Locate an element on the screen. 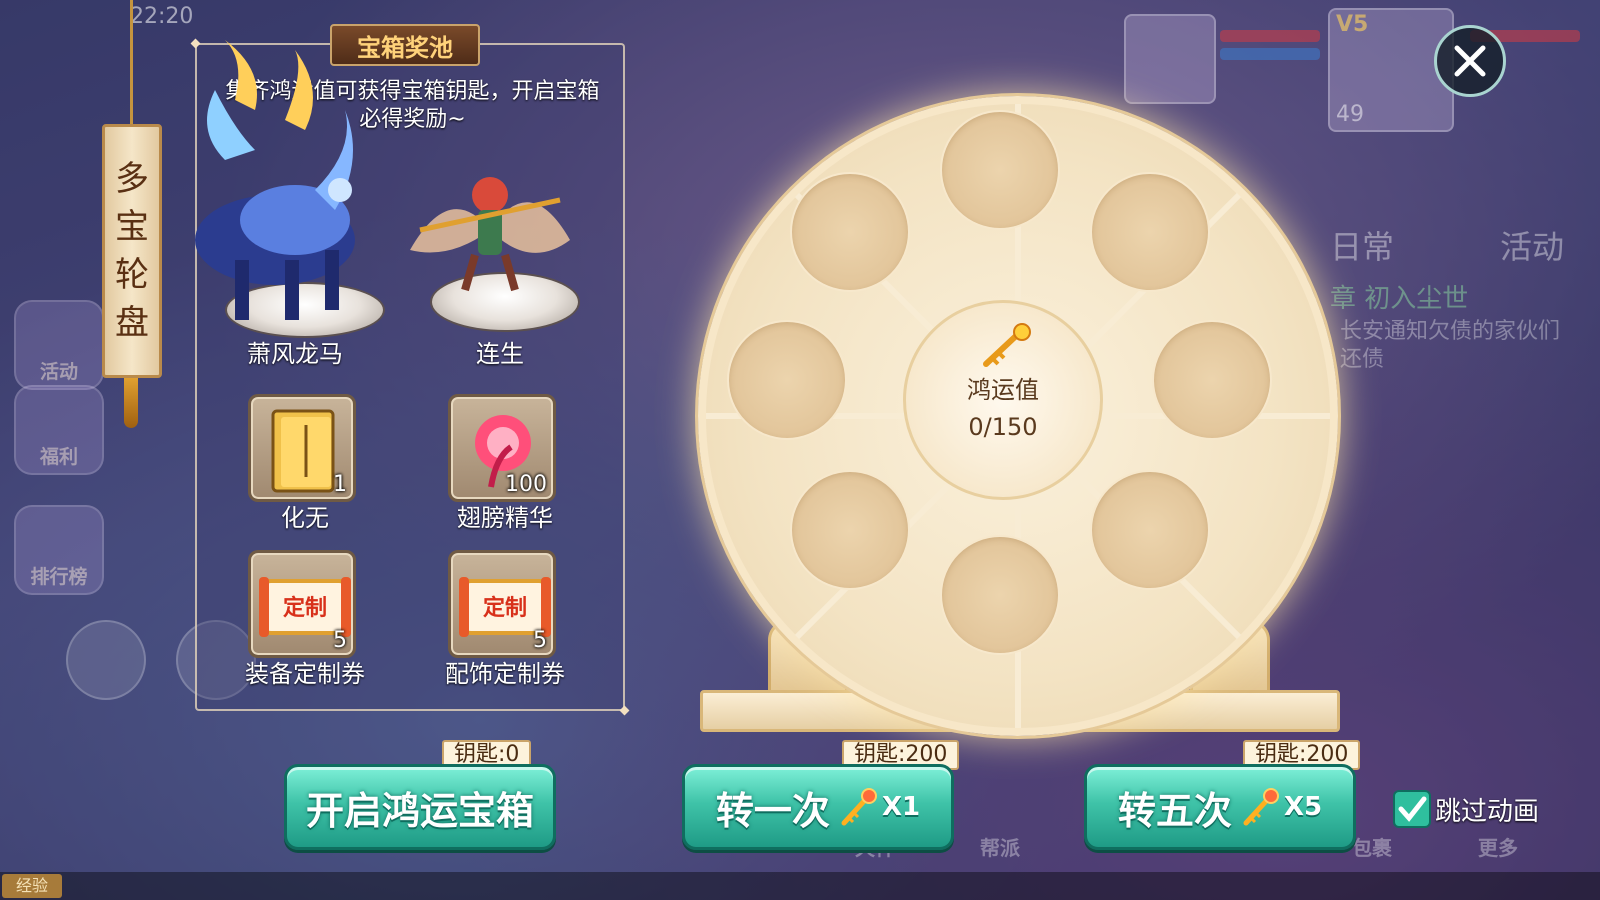  open-lucky-chest-button: 开启鸿运宝箱 is located at coordinates (420, 807).